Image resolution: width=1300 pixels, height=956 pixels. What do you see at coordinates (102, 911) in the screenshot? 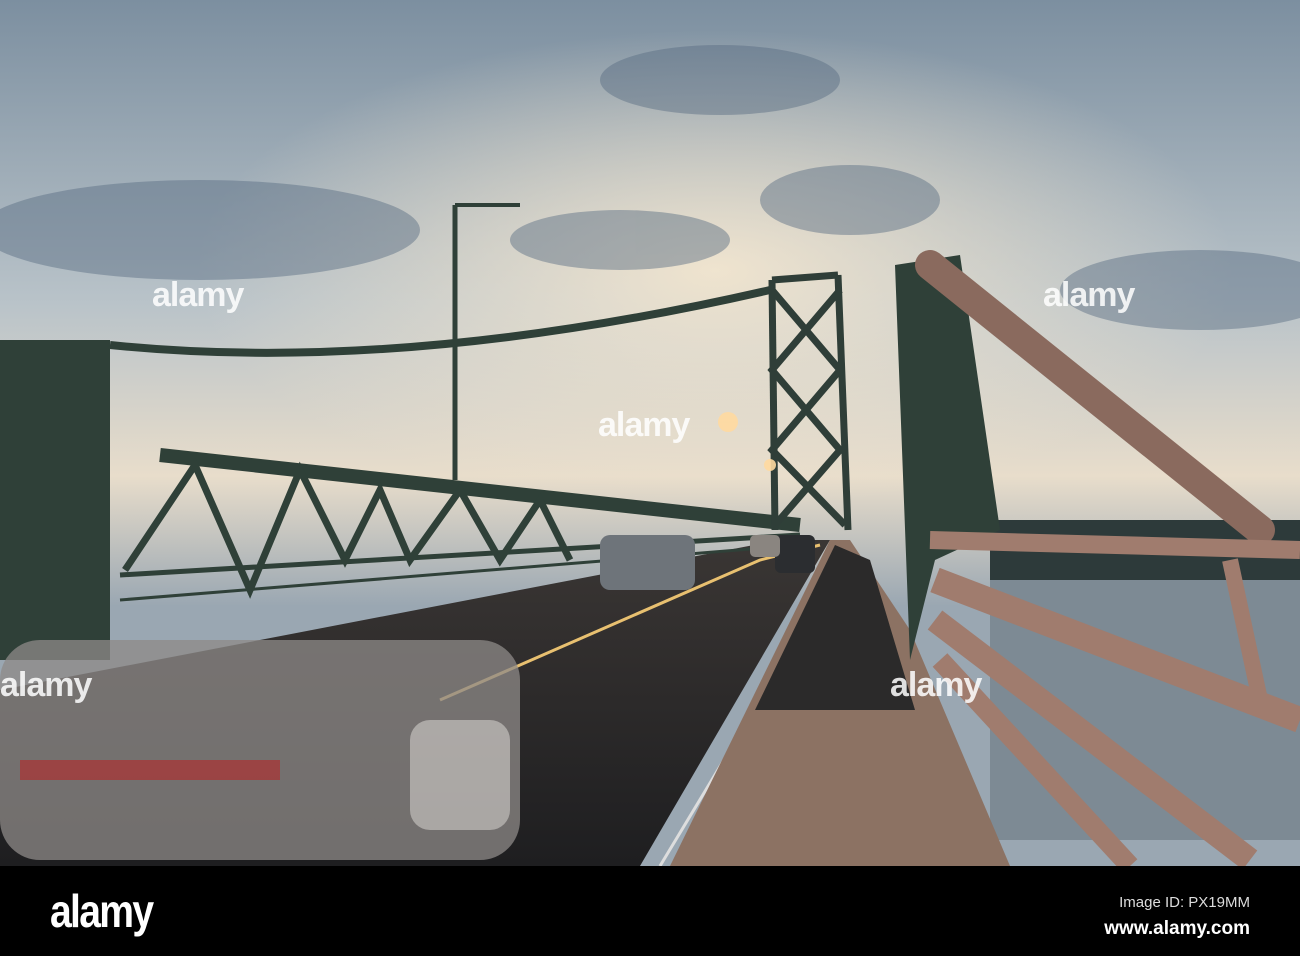
I see `alamy-logo: alamy` at bounding box center [102, 911].